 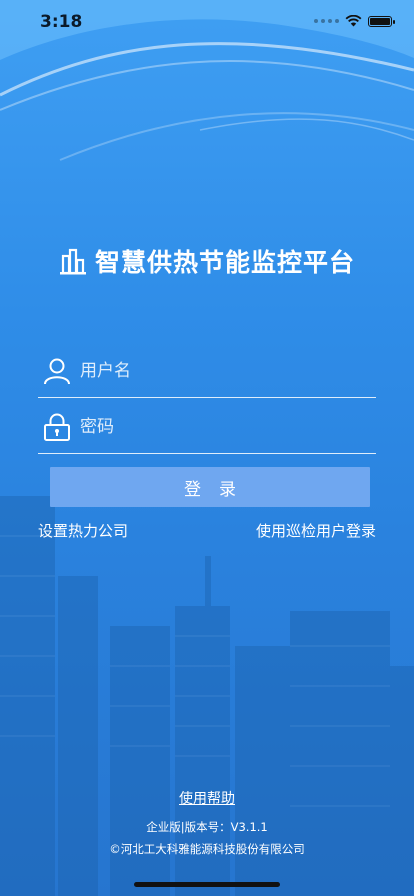 I want to click on version-text: 企业版|版本号：V3.1.1, so click(x=207, y=827).